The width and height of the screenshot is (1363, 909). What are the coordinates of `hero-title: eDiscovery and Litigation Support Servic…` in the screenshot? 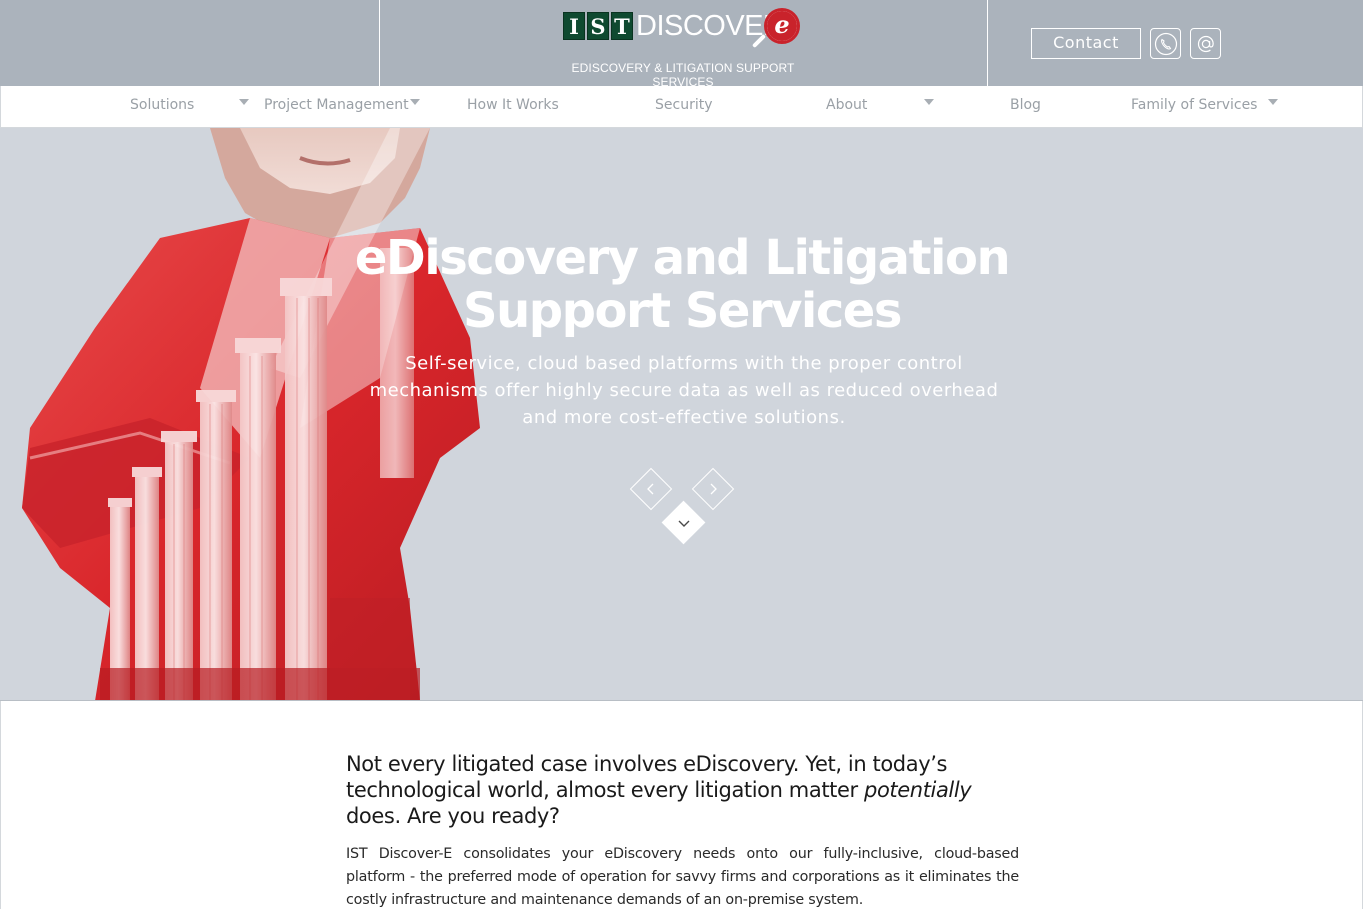 It's located at (682, 285).